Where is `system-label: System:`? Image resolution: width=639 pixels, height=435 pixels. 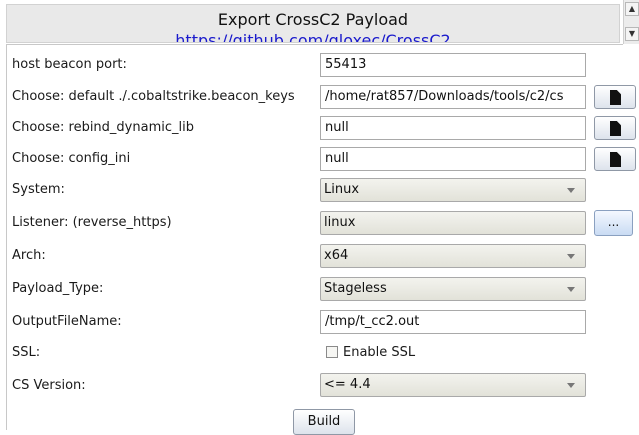 system-label: System: is located at coordinates (38, 189).